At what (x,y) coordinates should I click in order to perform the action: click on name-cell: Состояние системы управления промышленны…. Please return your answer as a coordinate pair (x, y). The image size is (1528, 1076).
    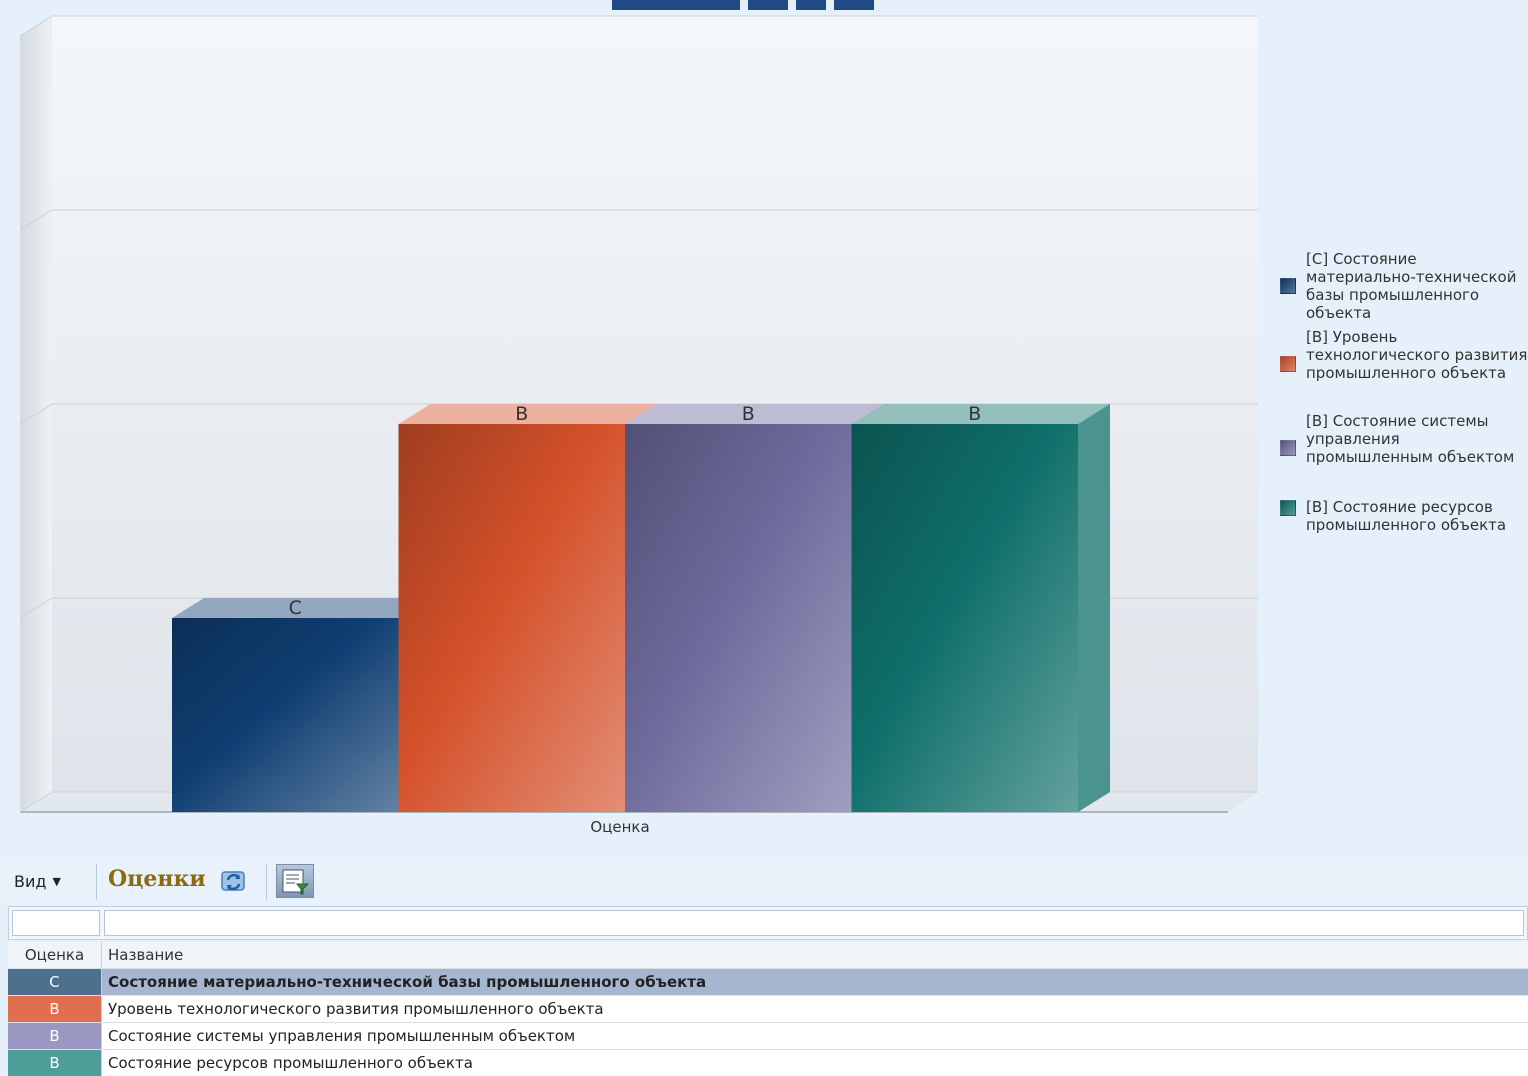
    Looking at the image, I should click on (342, 1036).